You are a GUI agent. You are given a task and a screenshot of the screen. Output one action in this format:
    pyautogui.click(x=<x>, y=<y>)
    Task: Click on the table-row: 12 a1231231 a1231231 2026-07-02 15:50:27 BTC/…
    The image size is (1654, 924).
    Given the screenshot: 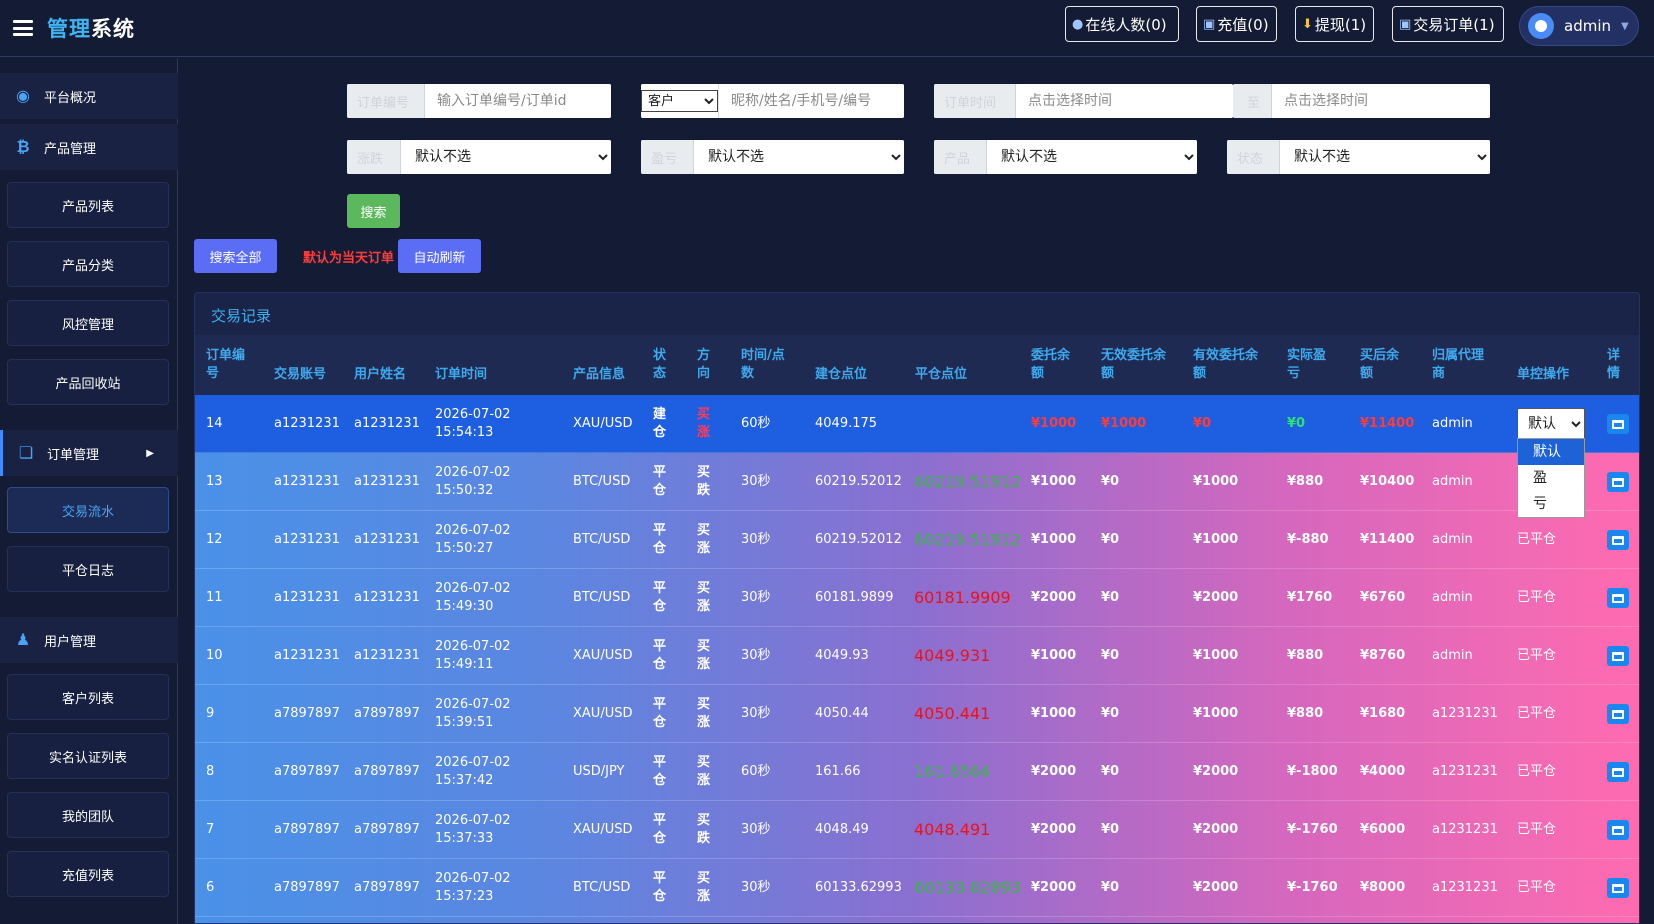 What is the action you would take?
    pyautogui.click(x=917, y=540)
    